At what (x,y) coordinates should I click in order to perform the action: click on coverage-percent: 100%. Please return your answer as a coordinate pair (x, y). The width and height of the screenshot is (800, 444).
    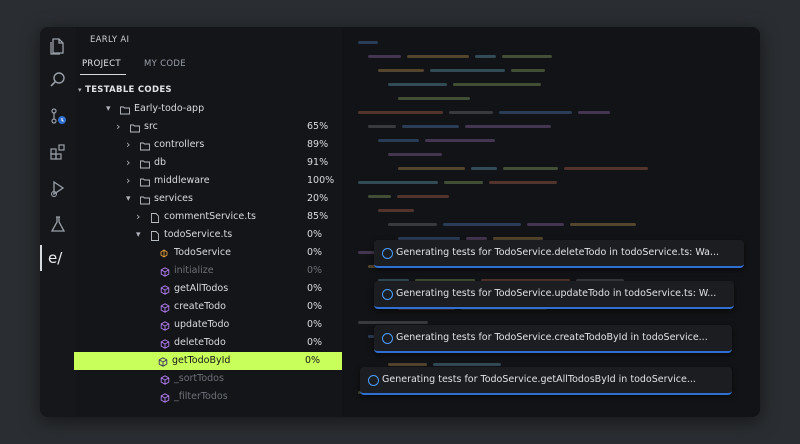
    Looking at the image, I should click on (321, 180).